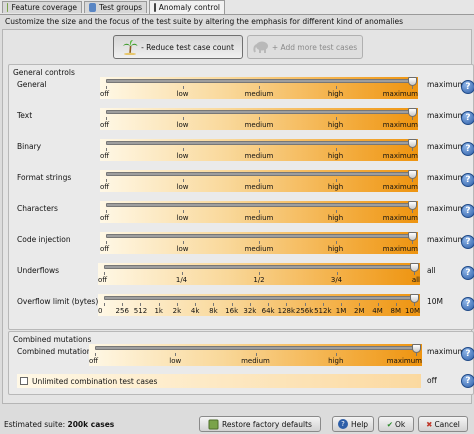  Describe the element at coordinates (52, 339) in the screenshot. I see `group-title: Combined mutations` at that location.